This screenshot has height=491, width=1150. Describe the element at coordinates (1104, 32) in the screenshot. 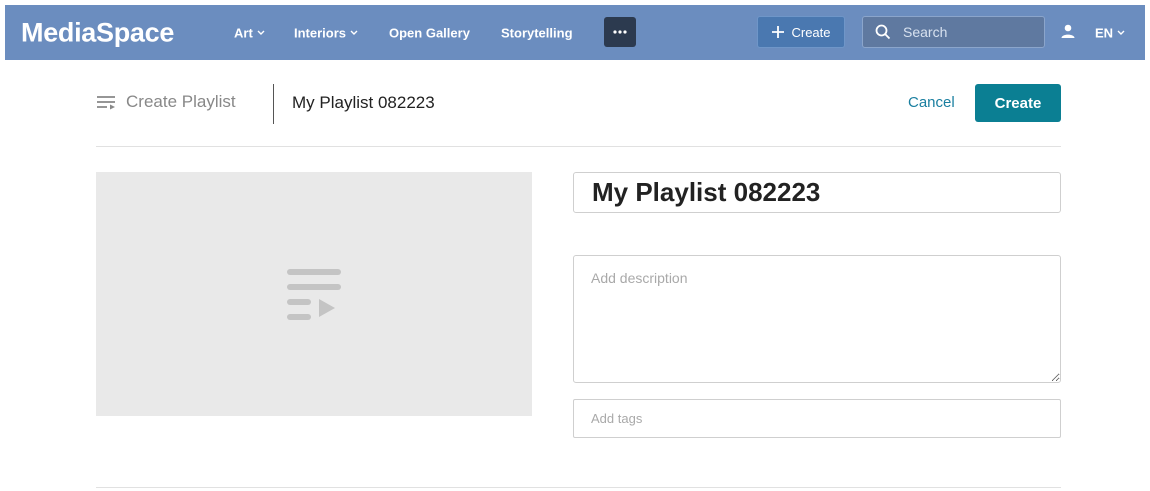

I see `language-label: EN` at that location.